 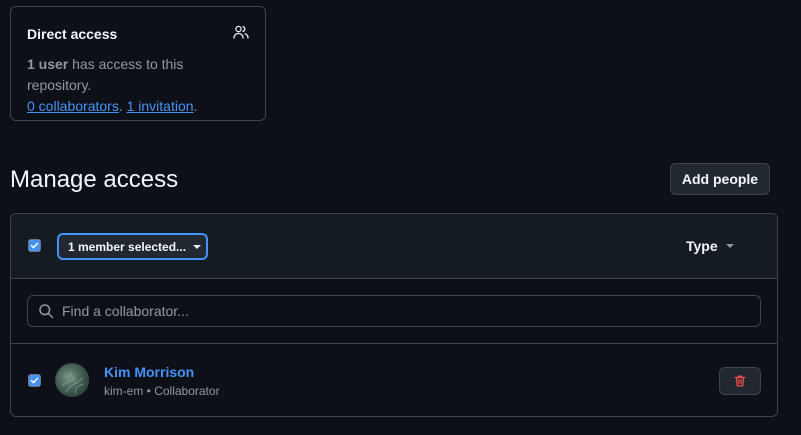 I want to click on remove-member-button, so click(x=740, y=381).